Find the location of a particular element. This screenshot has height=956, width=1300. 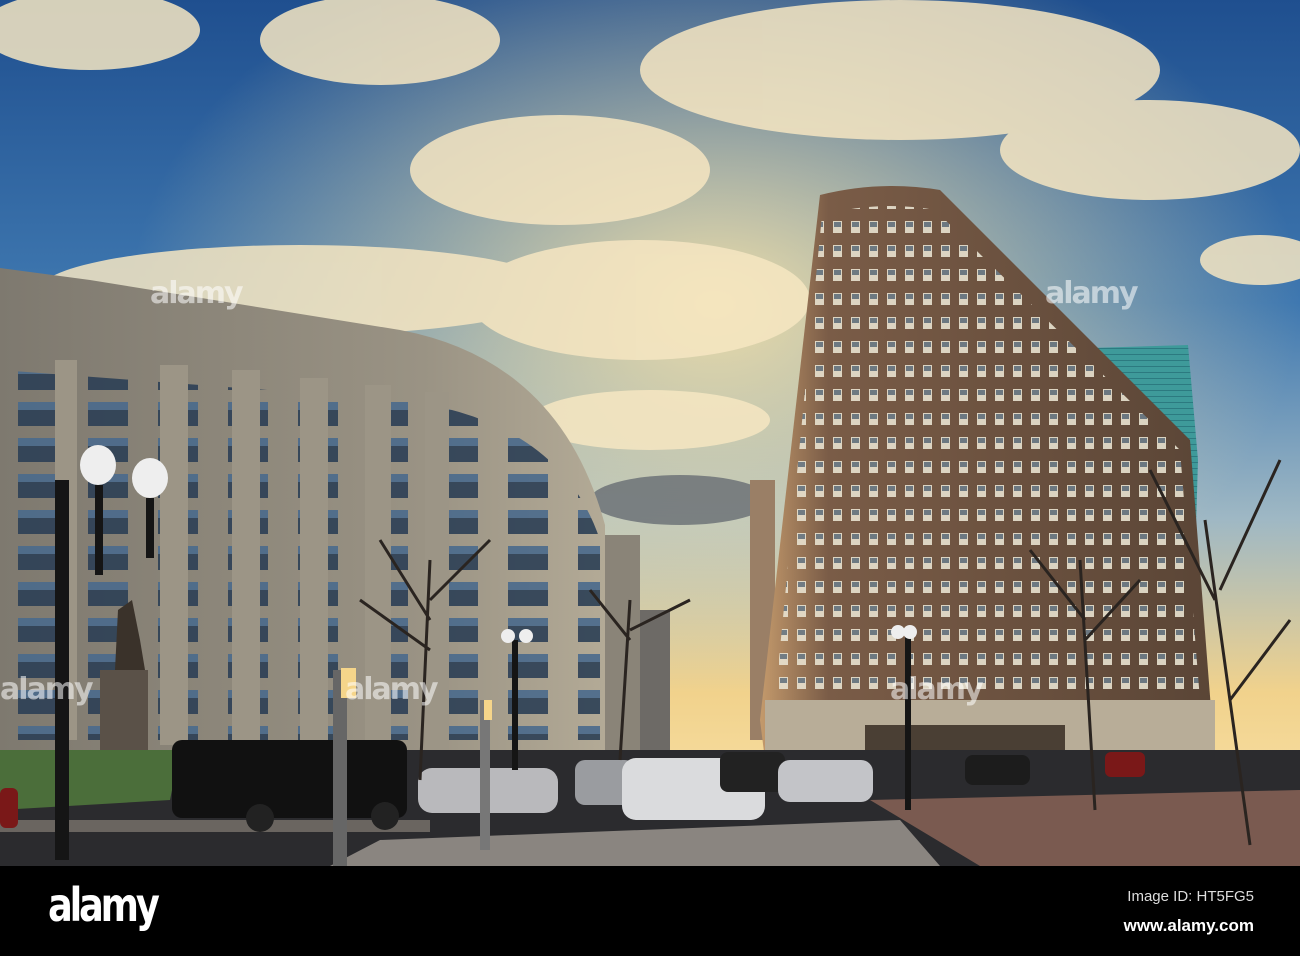

statue-pedestal is located at coordinates (124, 710).